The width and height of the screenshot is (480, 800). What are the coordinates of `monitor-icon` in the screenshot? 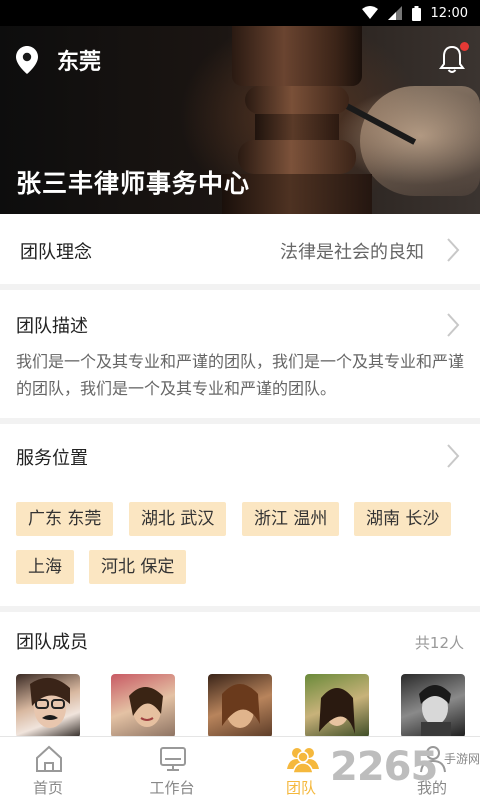 It's located at (173, 759).